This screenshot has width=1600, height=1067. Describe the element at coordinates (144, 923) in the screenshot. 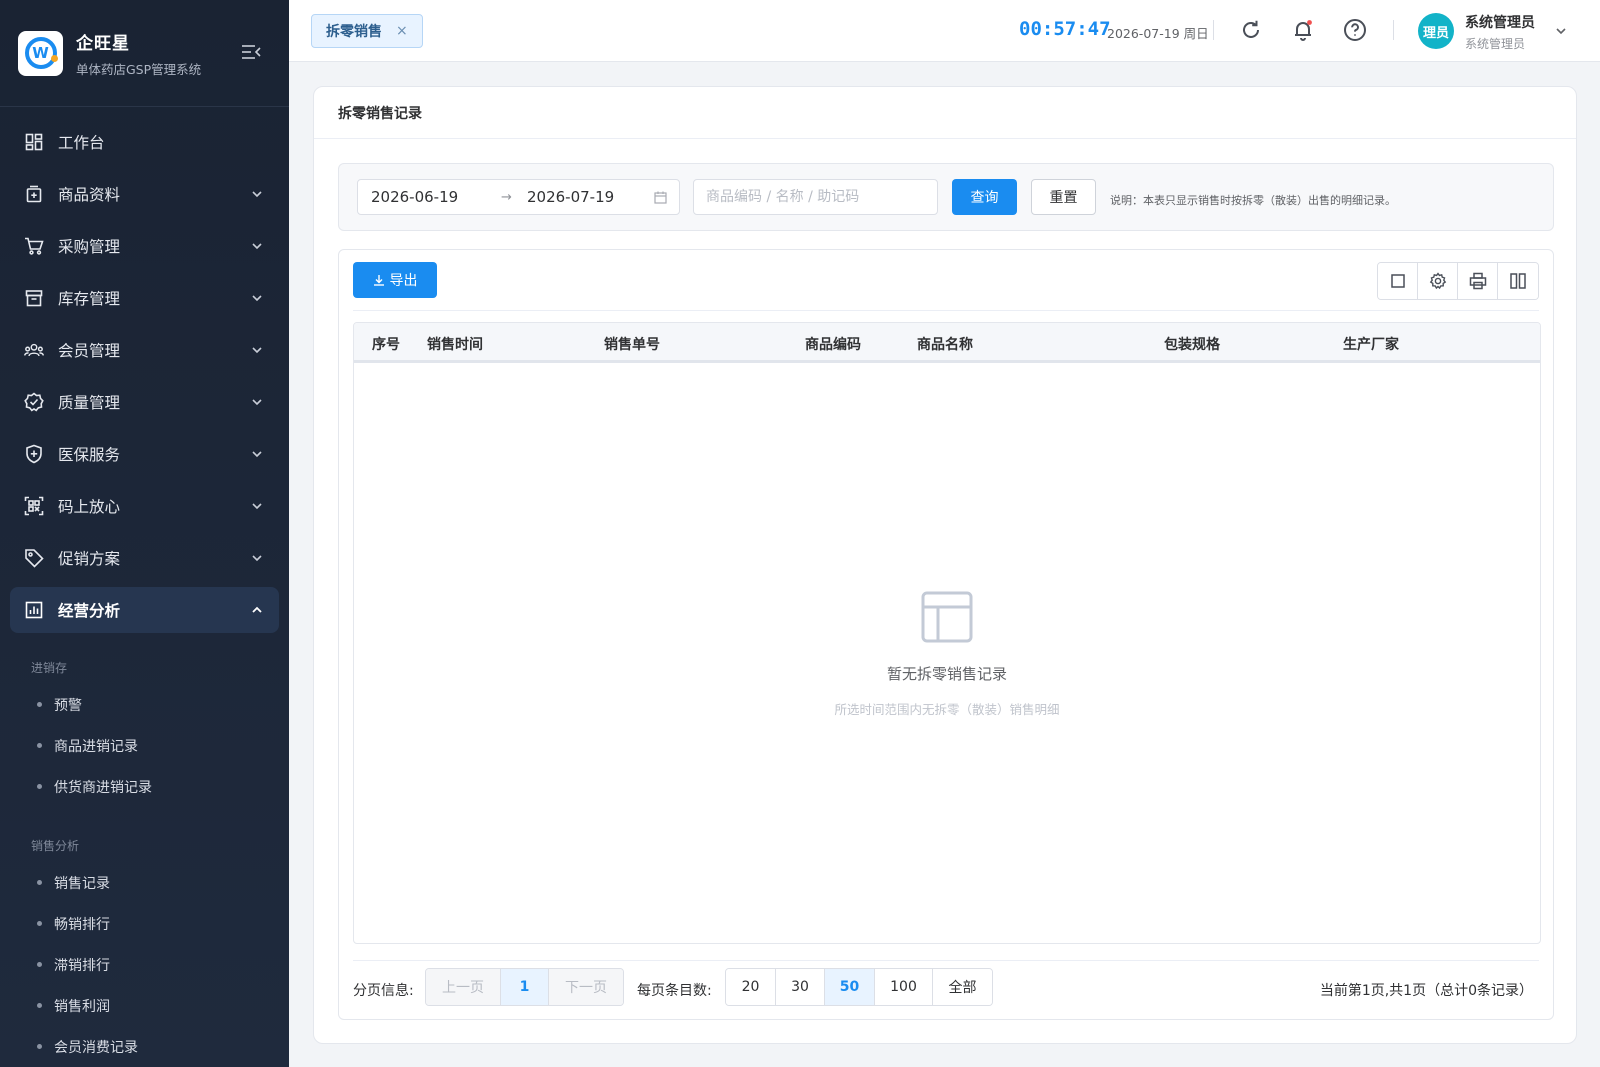

I see `submenu-item-best-sellers: 畅销排行` at that location.